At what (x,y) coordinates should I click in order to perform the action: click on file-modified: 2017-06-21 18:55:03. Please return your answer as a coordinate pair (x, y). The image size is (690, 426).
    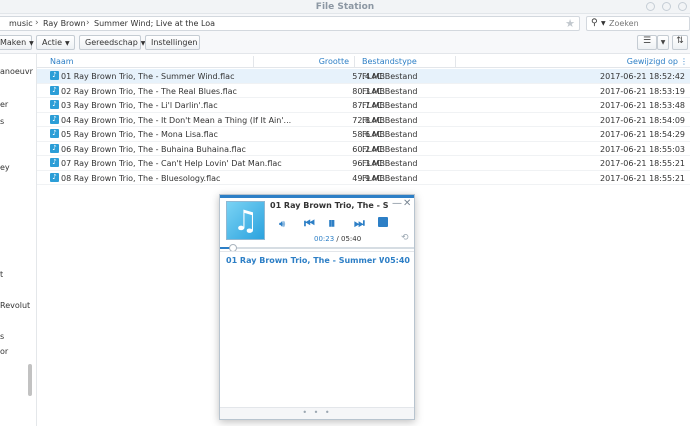
    Looking at the image, I should click on (642, 149).